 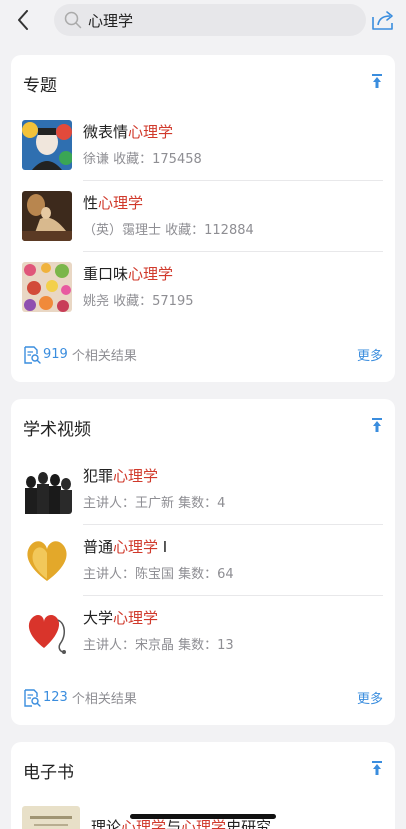 What do you see at coordinates (154, 503) in the screenshot?
I see `item-meta: 主讲人：王广新 集数：4` at bounding box center [154, 503].